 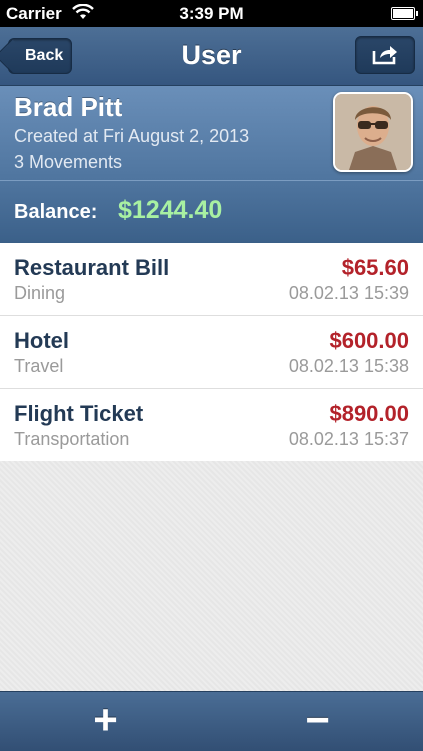 I want to click on movement-title: Hotel, so click(x=41, y=340).